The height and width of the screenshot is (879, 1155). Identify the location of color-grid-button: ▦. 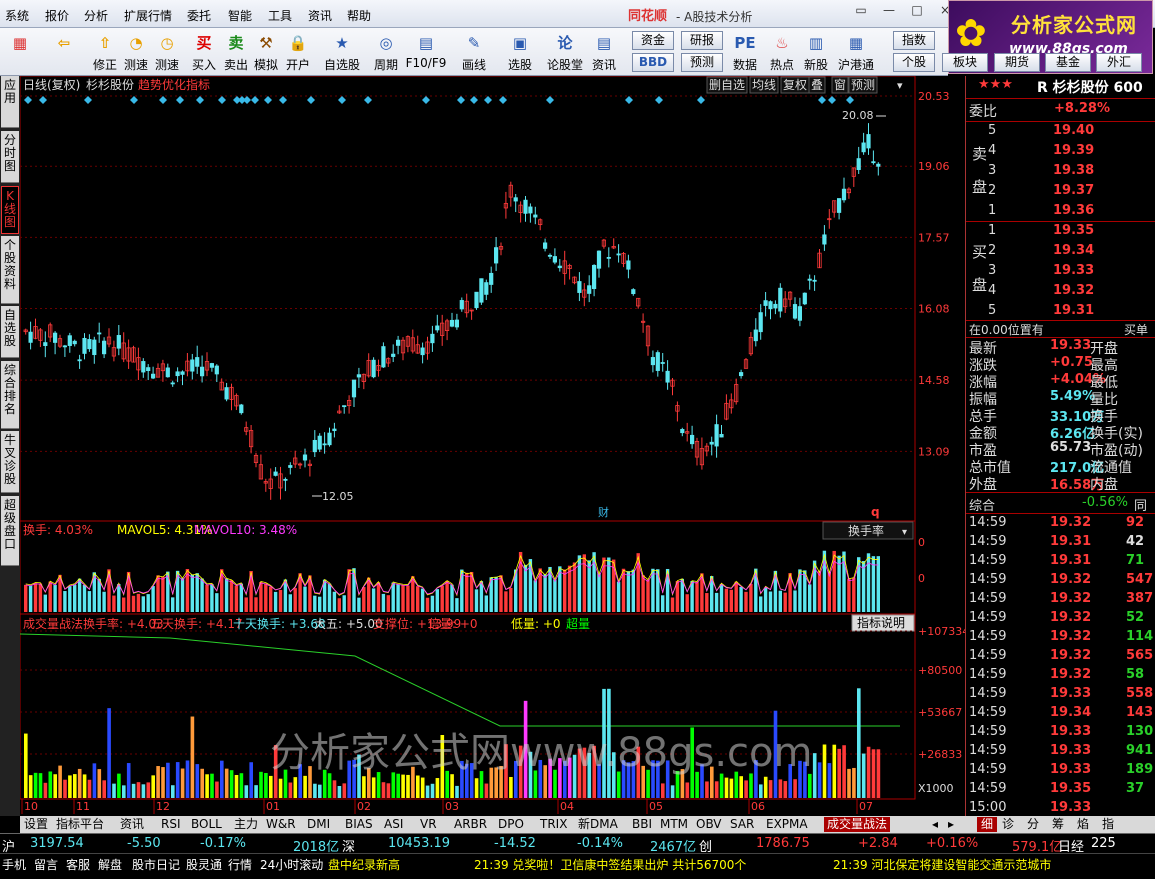
(20, 52).